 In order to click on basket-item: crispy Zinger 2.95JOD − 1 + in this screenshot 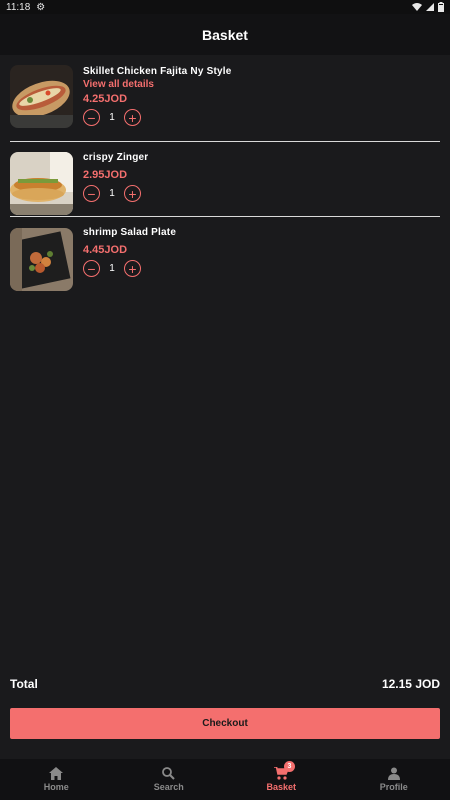, I will do `click(225, 179)`.